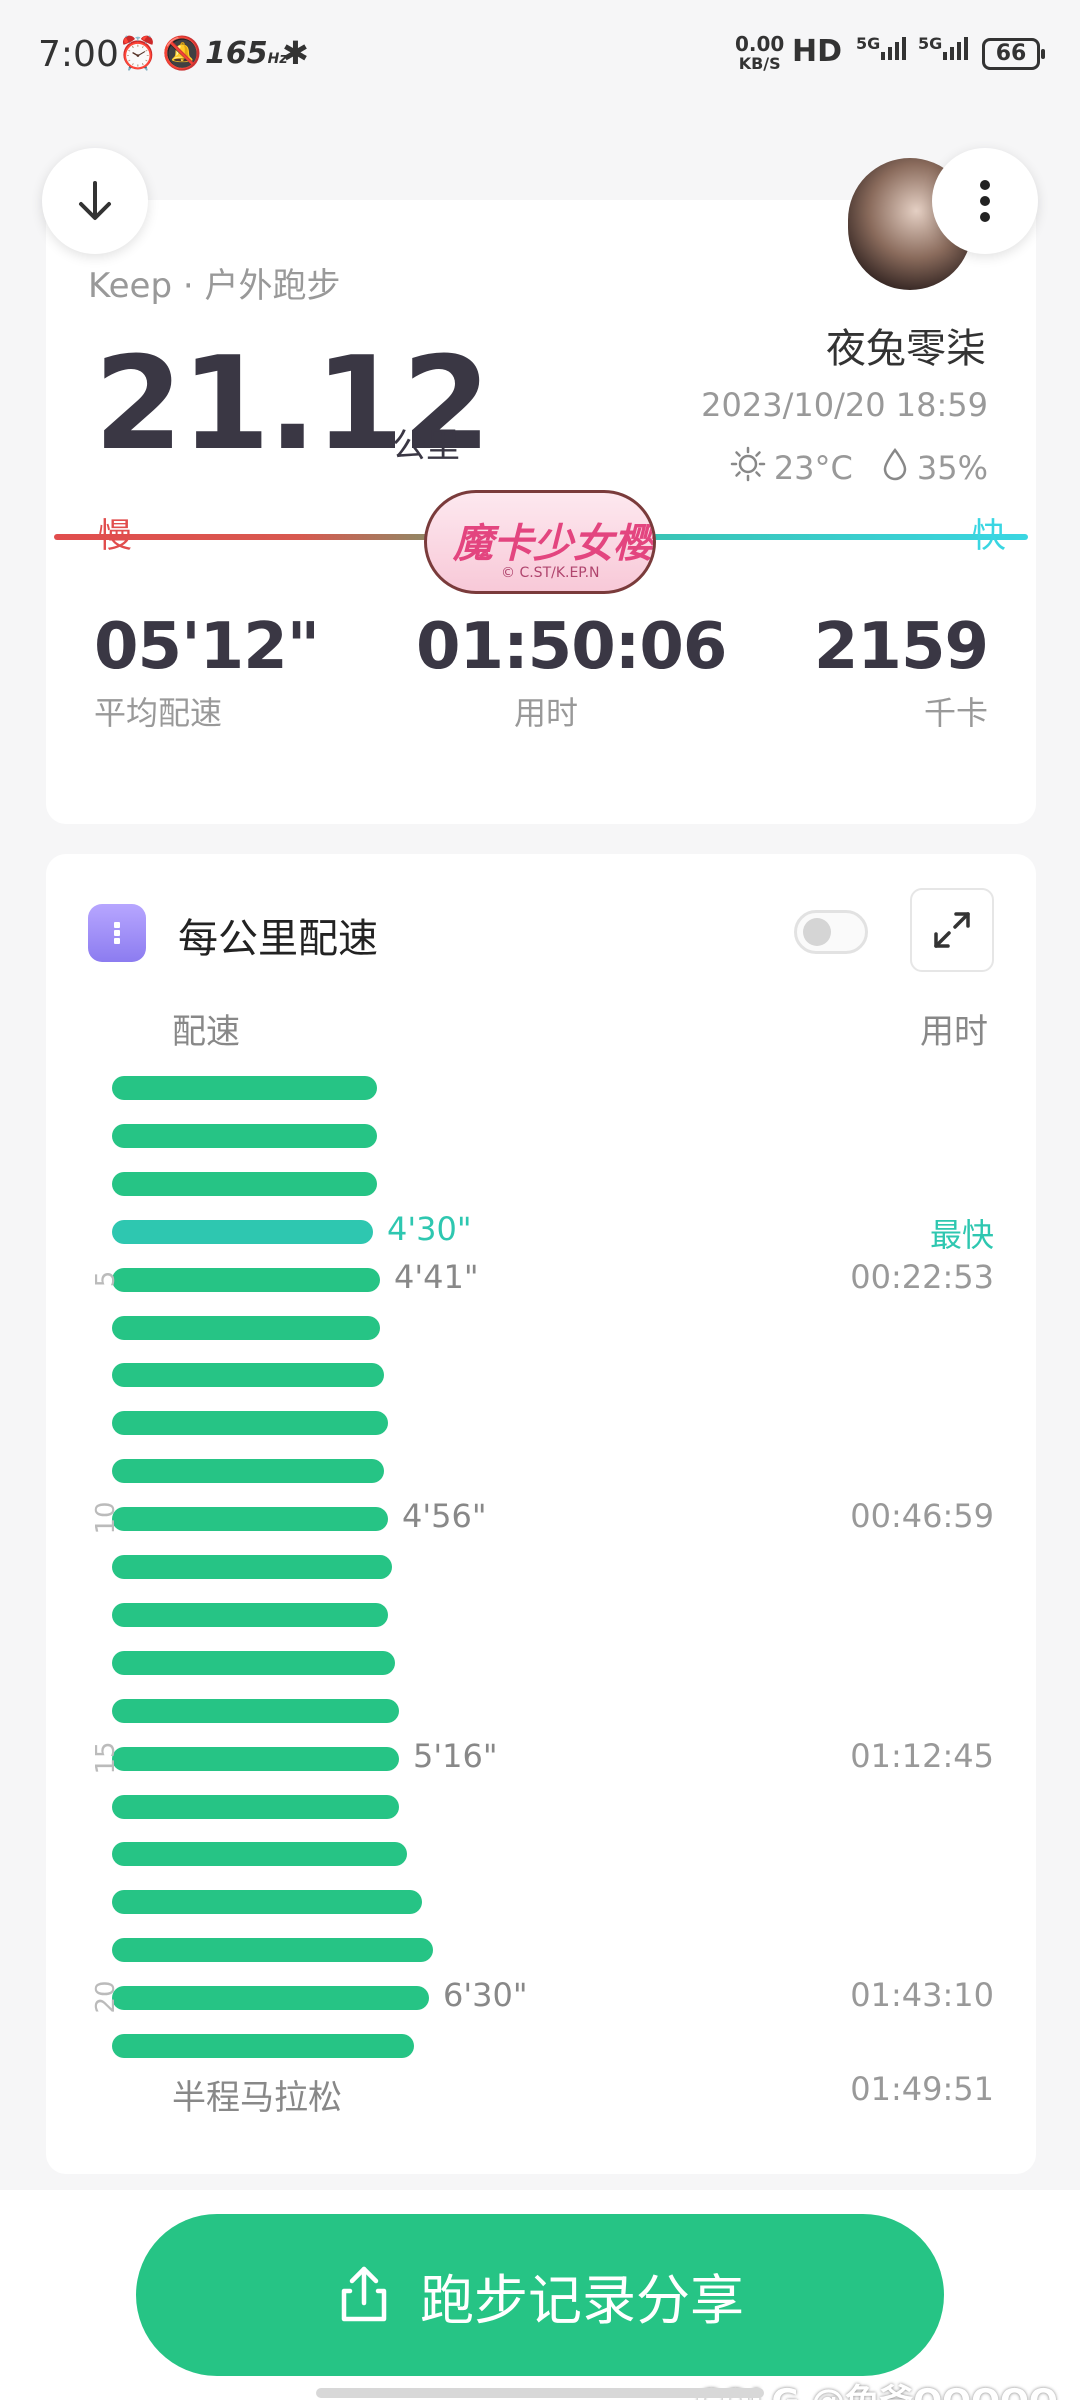 The width and height of the screenshot is (1080, 2400). Describe the element at coordinates (859, 468) in the screenshot. I see `weather-info: 23°C 35%` at that location.